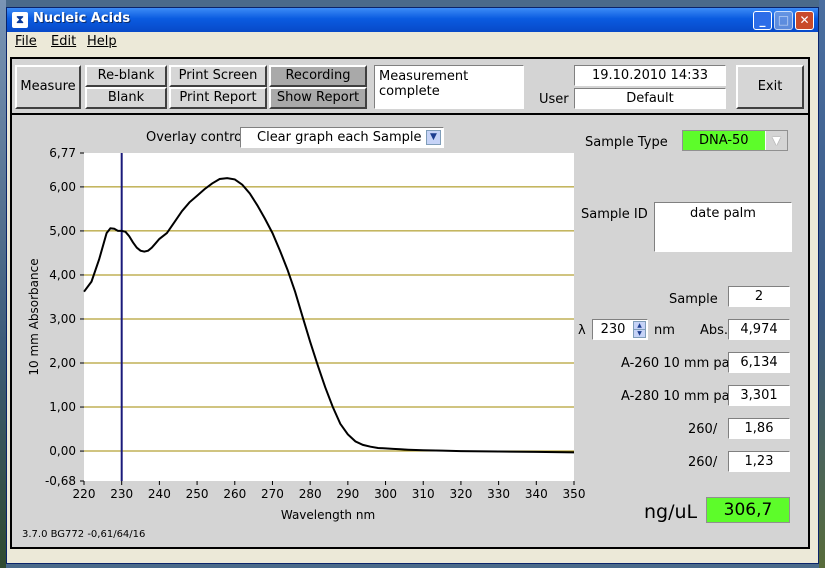 The image size is (825, 568). I want to click on close-icon: ✕, so click(804, 20).